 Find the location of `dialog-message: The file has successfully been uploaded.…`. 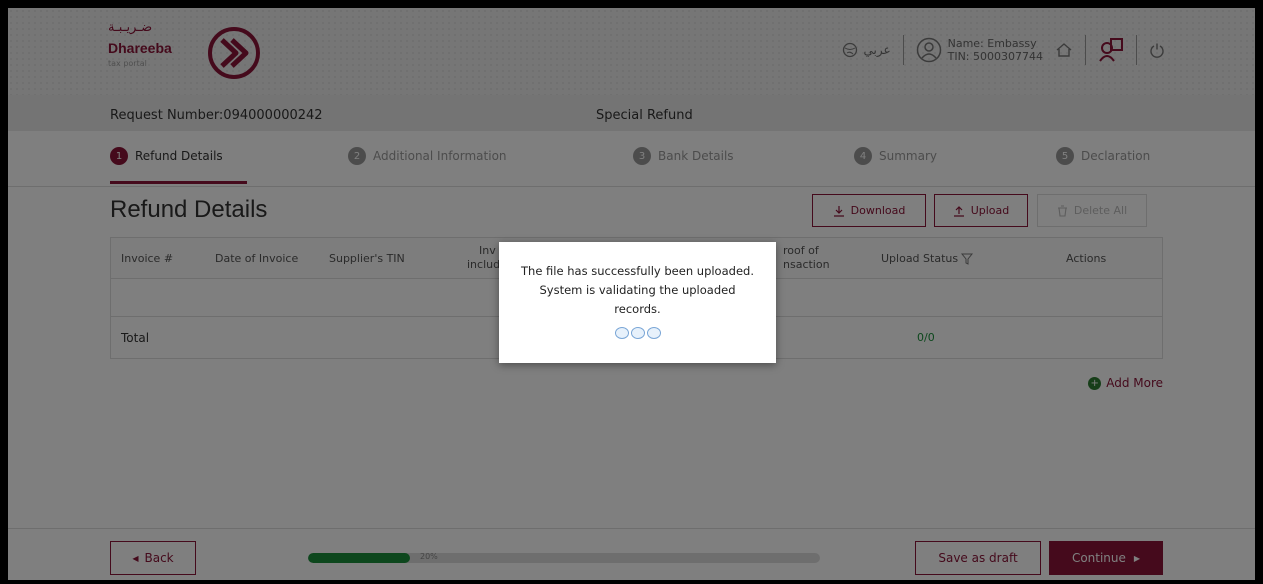

dialog-message: The file has successfully been uploaded.… is located at coordinates (637, 290).